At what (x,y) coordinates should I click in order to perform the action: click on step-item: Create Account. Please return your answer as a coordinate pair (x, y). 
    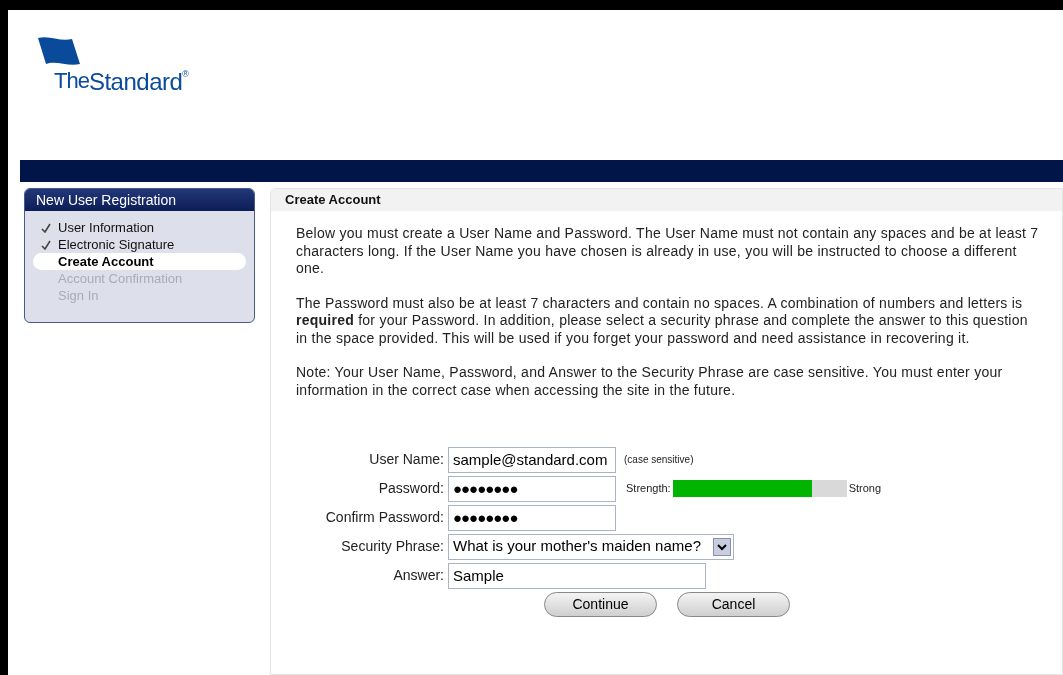
    Looking at the image, I should click on (139, 261).